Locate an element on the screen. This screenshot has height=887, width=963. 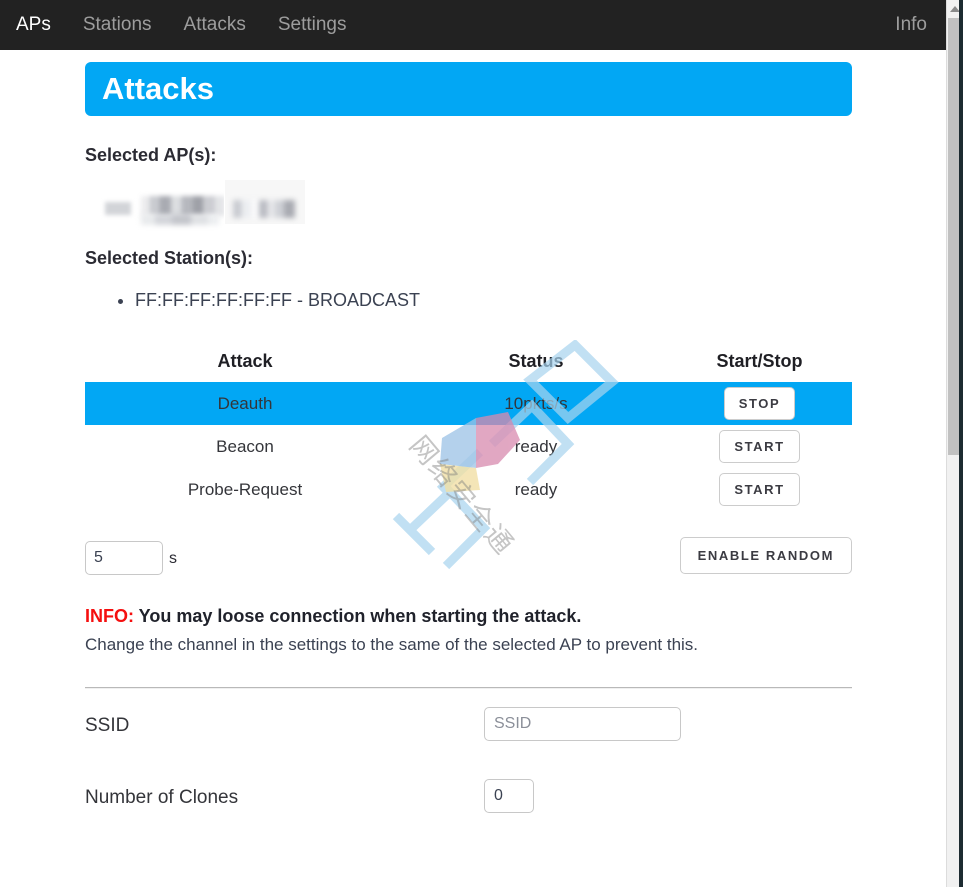
column-header-start-stop: Start/Stop is located at coordinates (759, 361).